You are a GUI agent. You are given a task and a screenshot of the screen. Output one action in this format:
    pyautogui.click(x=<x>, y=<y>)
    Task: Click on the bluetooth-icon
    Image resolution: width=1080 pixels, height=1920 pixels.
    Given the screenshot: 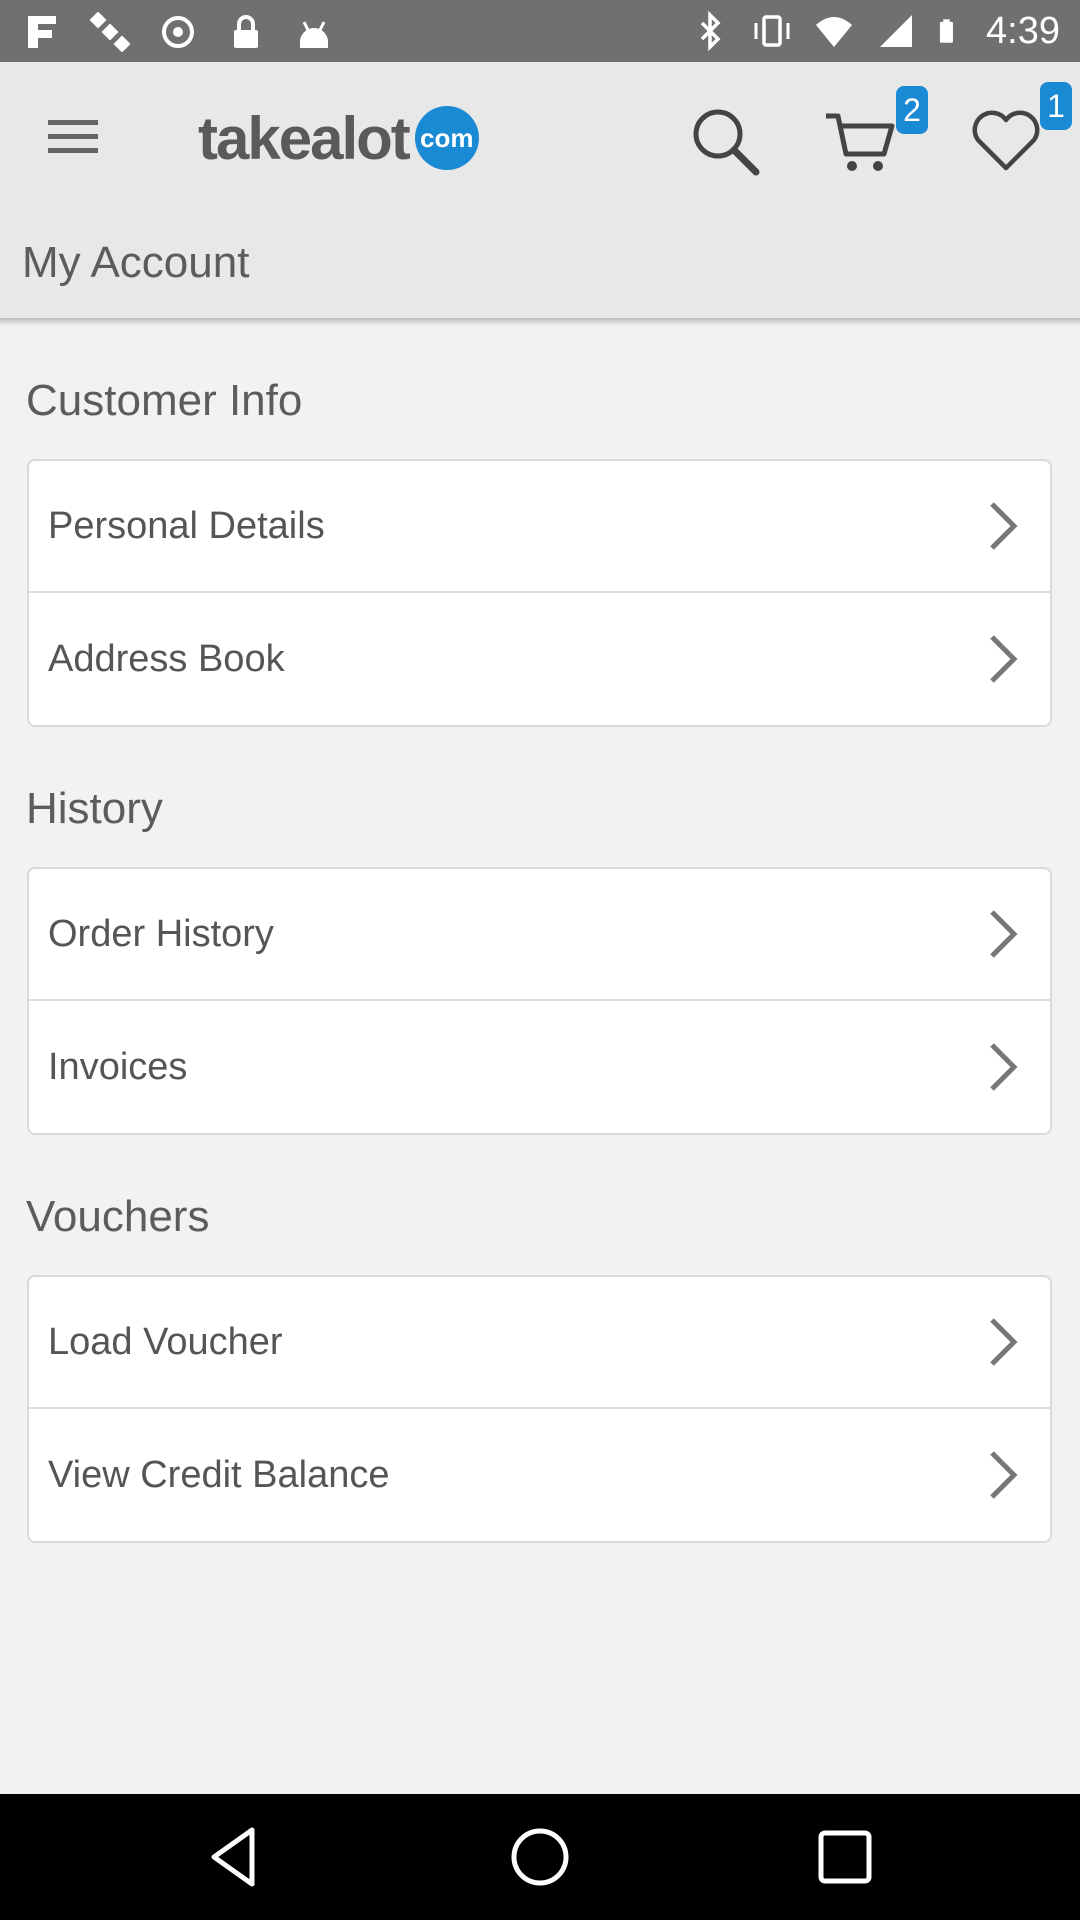 What is the action you would take?
    pyautogui.click(x=710, y=31)
    